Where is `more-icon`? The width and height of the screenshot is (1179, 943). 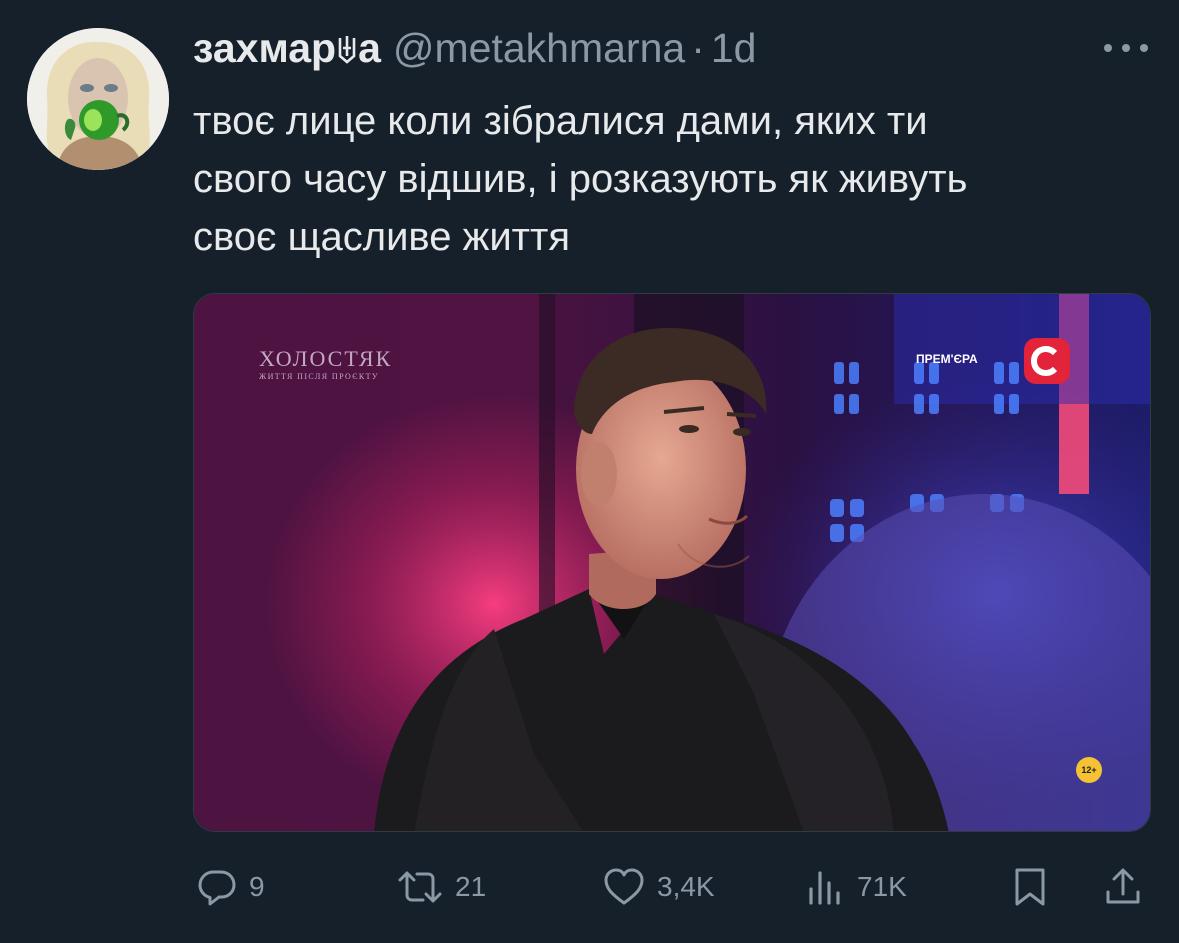
more-icon is located at coordinates (1126, 48).